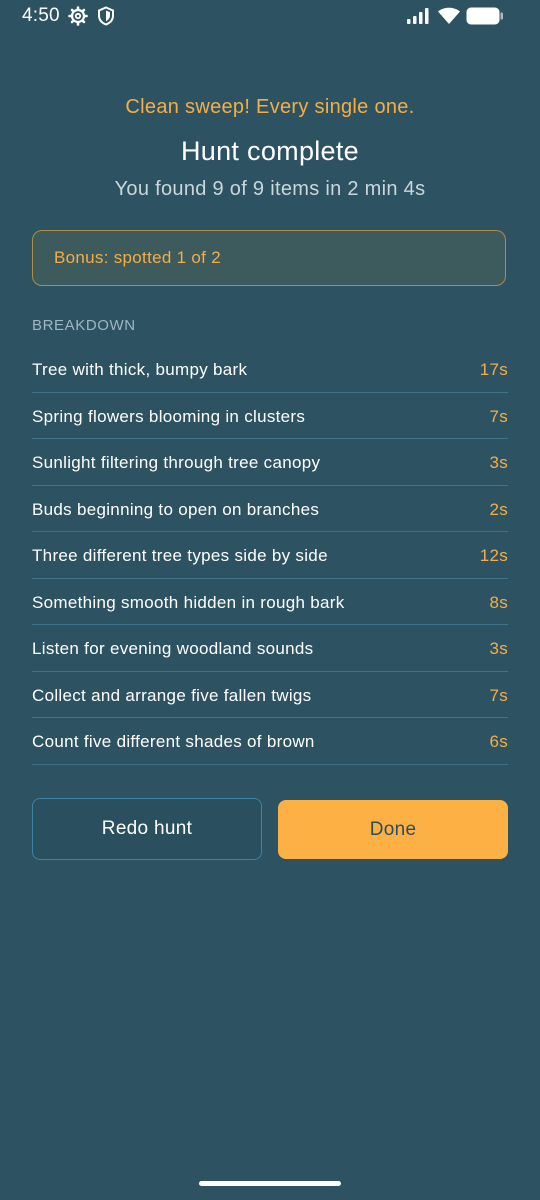 The image size is (540, 1200). What do you see at coordinates (498, 741) in the screenshot?
I see `item-time: 6s` at bounding box center [498, 741].